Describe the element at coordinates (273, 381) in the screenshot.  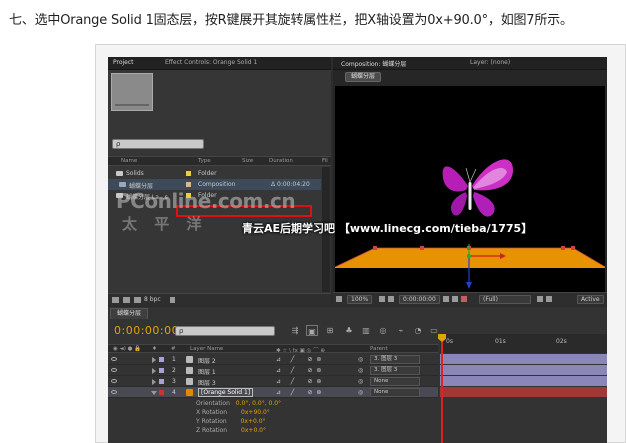
I see `table-row: 3 图层 3 ⊿ ╱ ⊘ ⊛ ◎ None` at that location.